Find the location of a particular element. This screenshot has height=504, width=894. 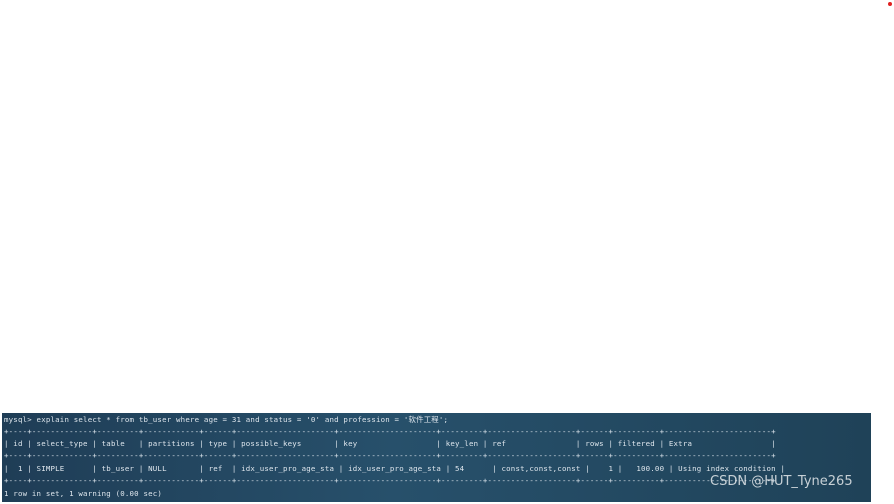

csdn-watermark: CSDN @HUT_Tyne265 is located at coordinates (781, 481).